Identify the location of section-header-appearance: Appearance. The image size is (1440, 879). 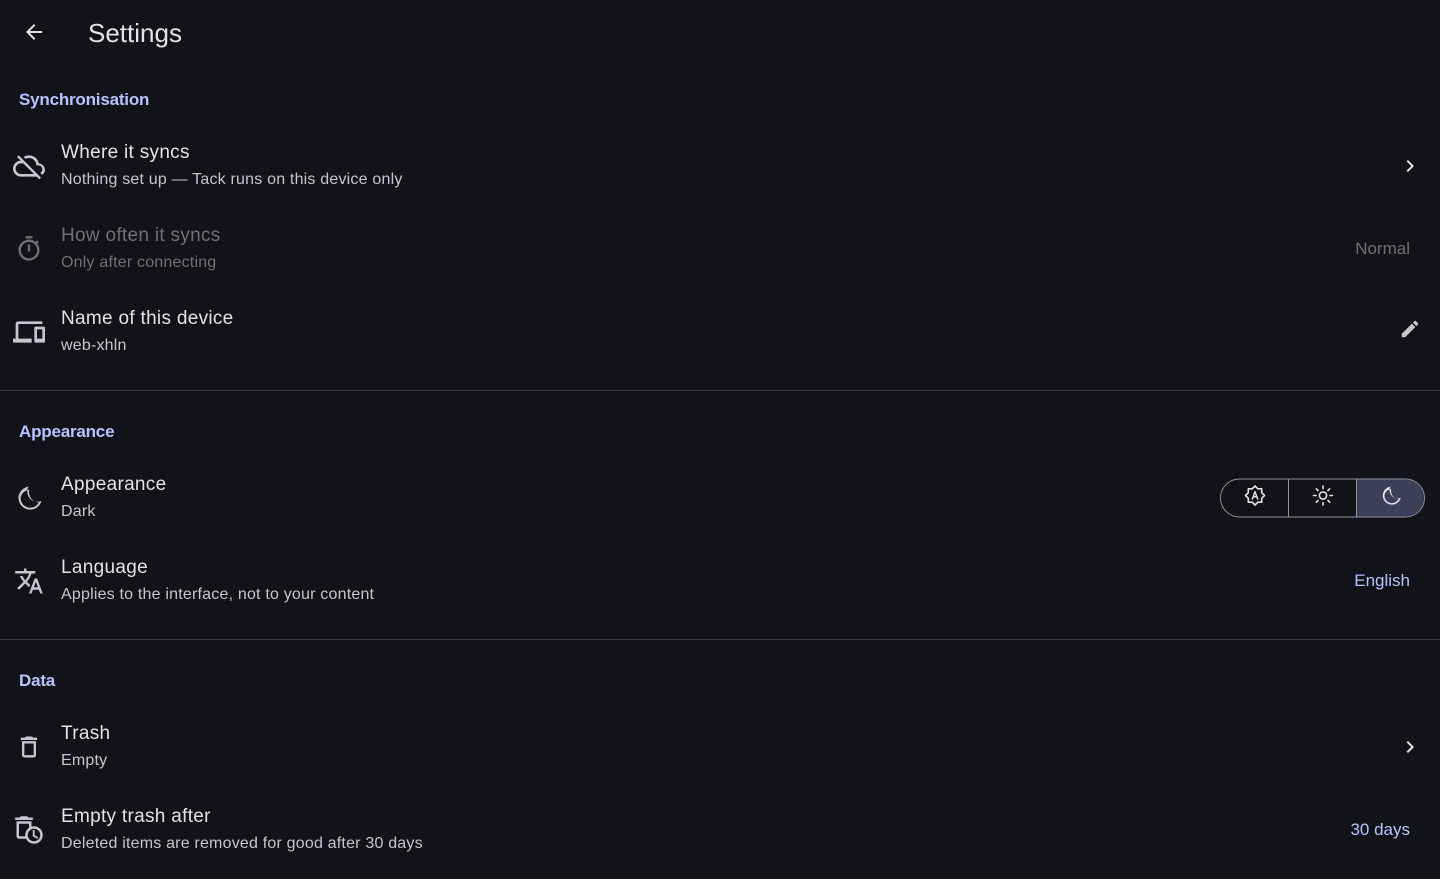
(67, 431).